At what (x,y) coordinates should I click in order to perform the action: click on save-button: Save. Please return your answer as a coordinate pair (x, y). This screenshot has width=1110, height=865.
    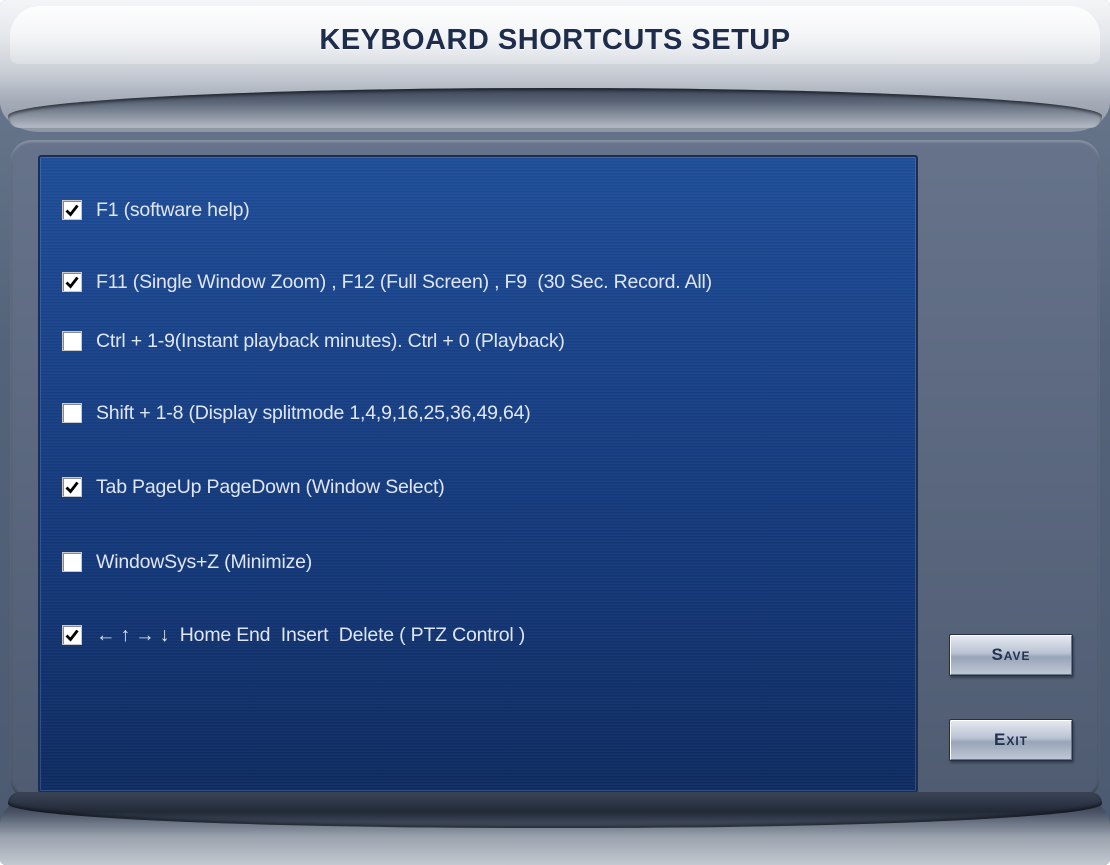
    Looking at the image, I should click on (1011, 655).